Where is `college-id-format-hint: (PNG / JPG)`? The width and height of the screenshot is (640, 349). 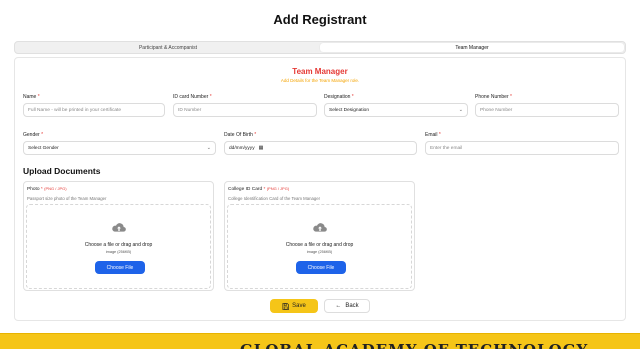
college-id-format-hint: (PNG / JPG) is located at coordinates (278, 188).